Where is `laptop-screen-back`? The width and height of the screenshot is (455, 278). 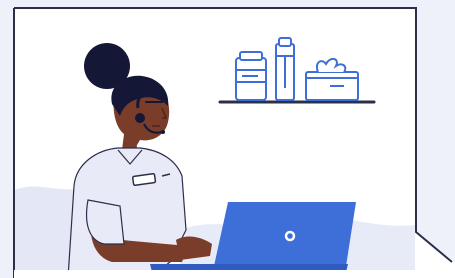 laptop-screen-back is located at coordinates (285, 234).